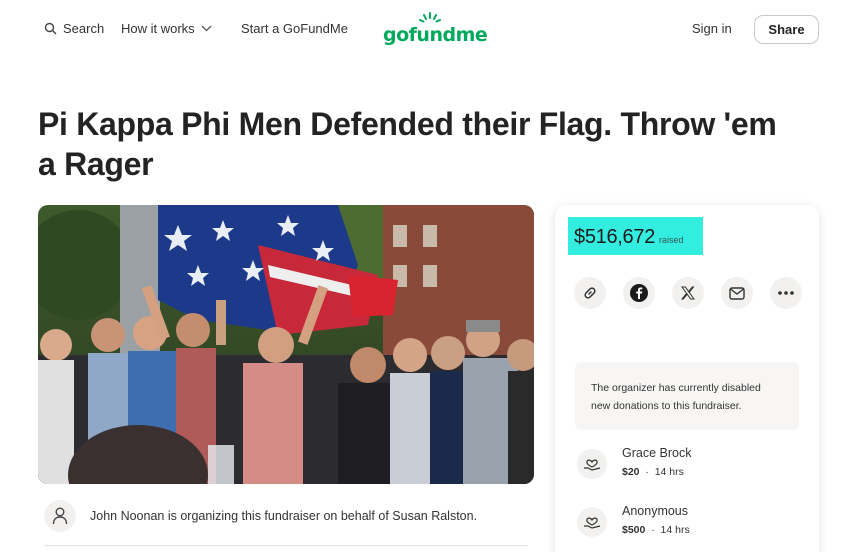 This screenshot has width=848, height=552. I want to click on how-it-works-menu: How it works, so click(166, 28).